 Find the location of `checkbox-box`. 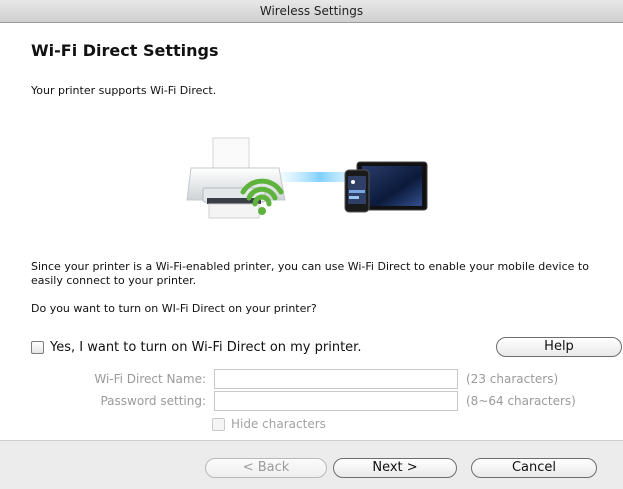

checkbox-box is located at coordinates (37, 347).